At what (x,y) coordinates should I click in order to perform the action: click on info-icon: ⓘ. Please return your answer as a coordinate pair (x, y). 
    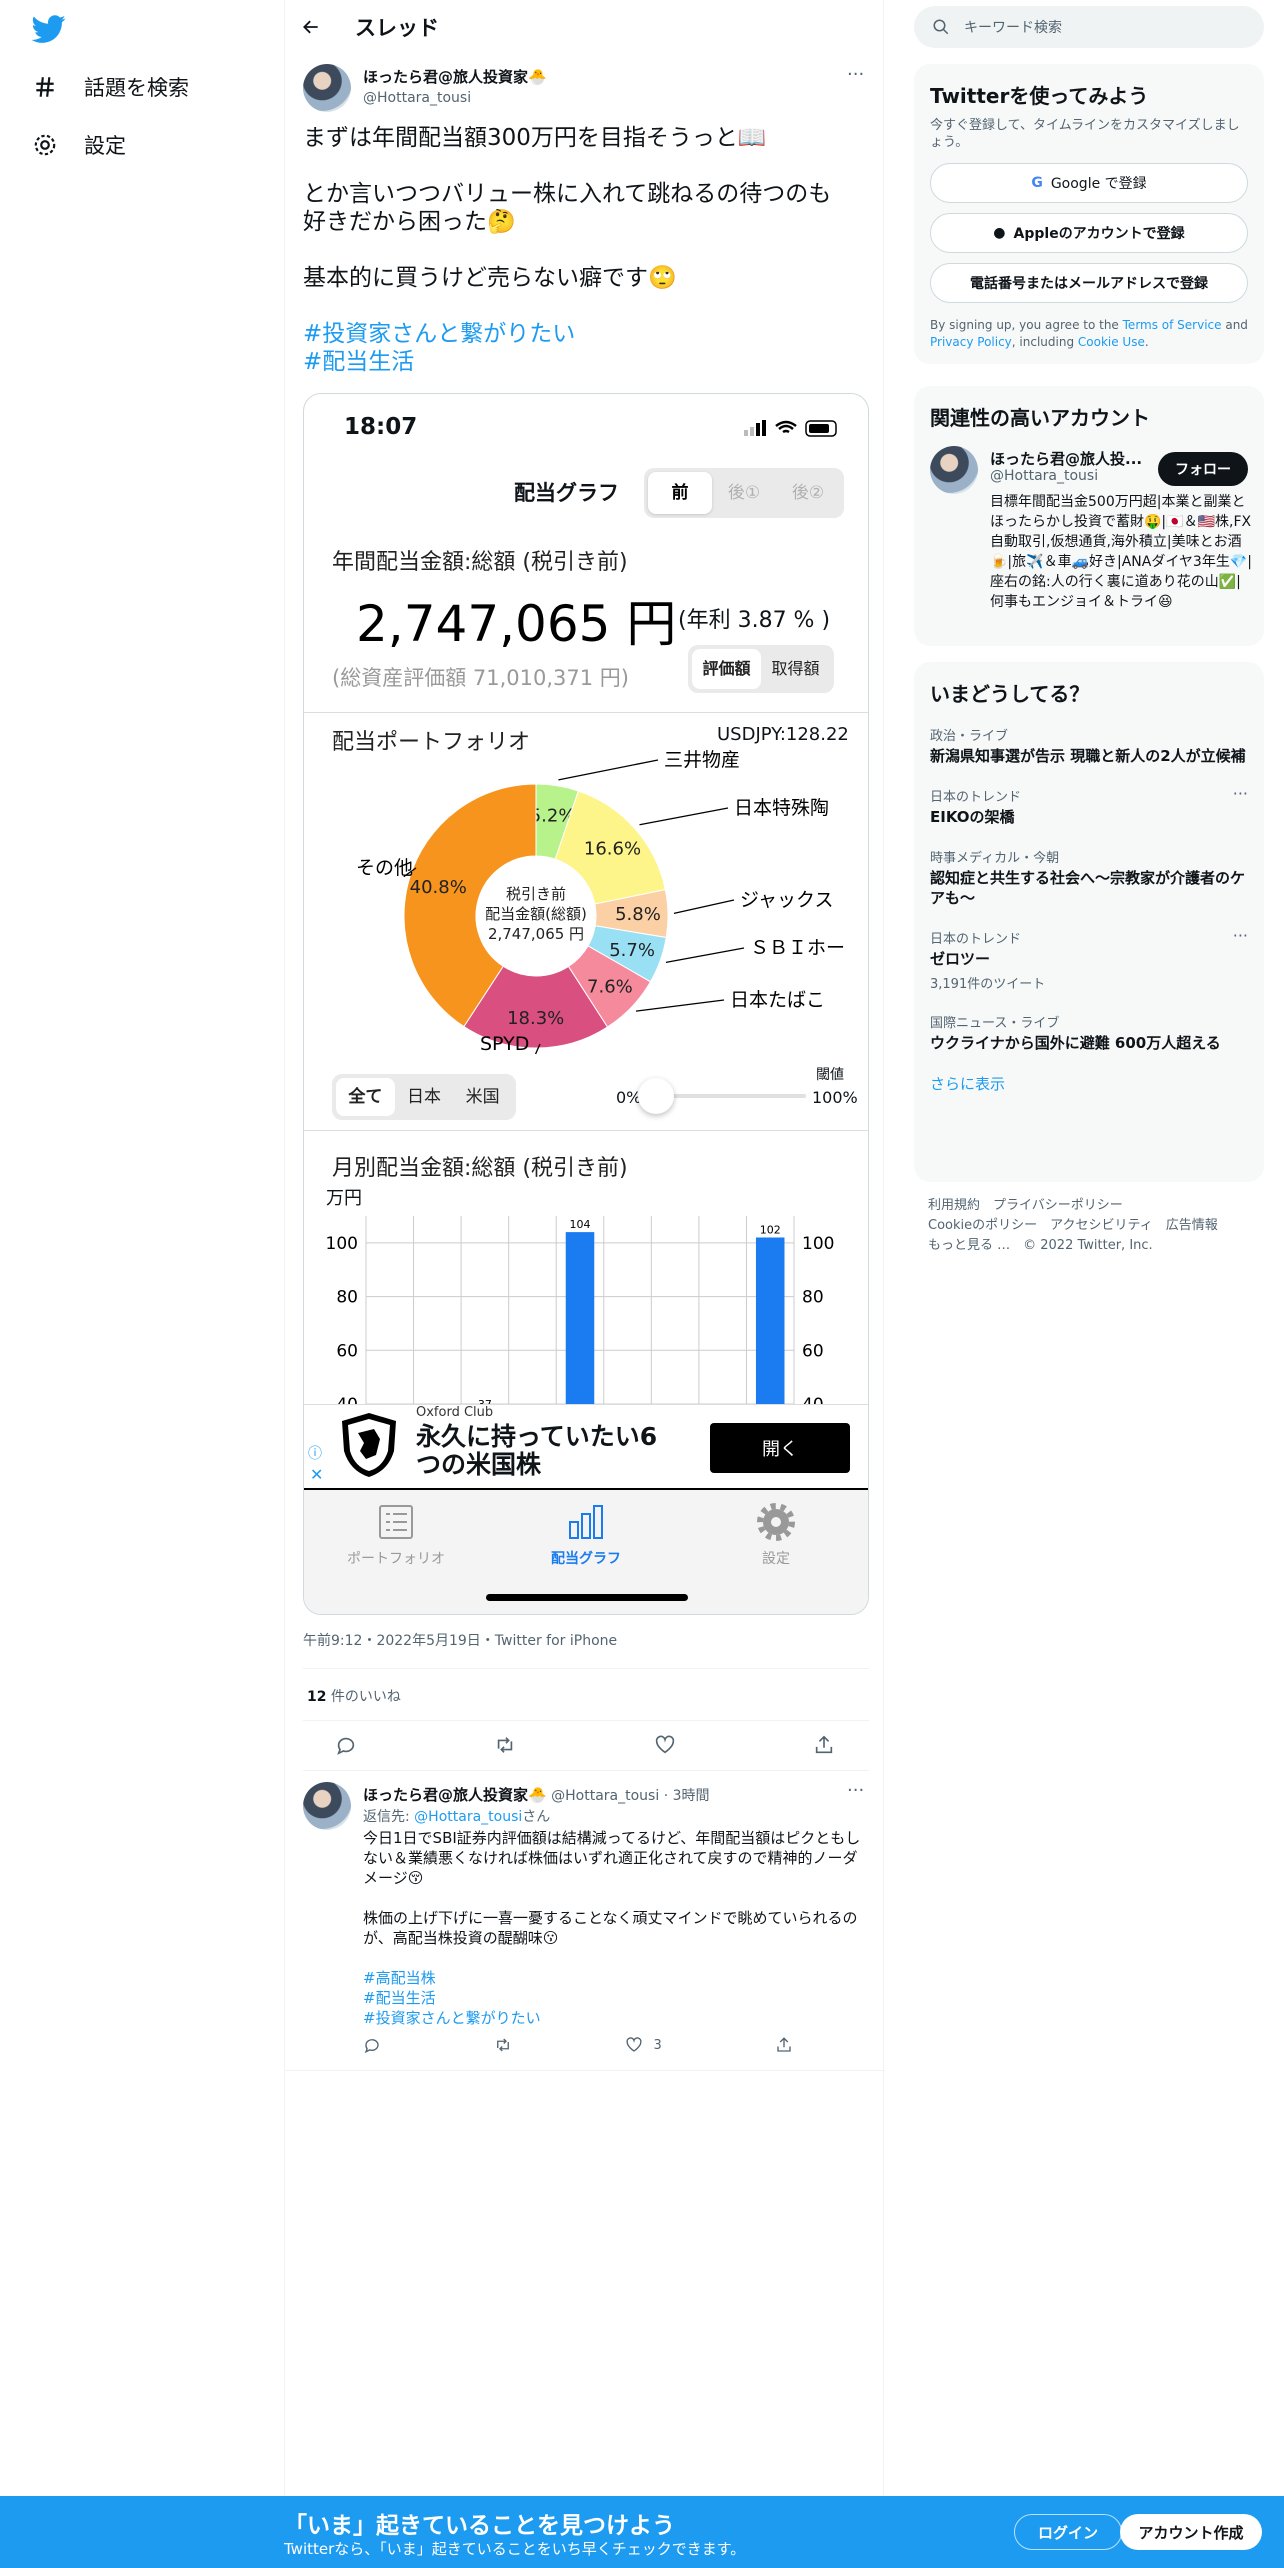
    Looking at the image, I should click on (315, 1453).